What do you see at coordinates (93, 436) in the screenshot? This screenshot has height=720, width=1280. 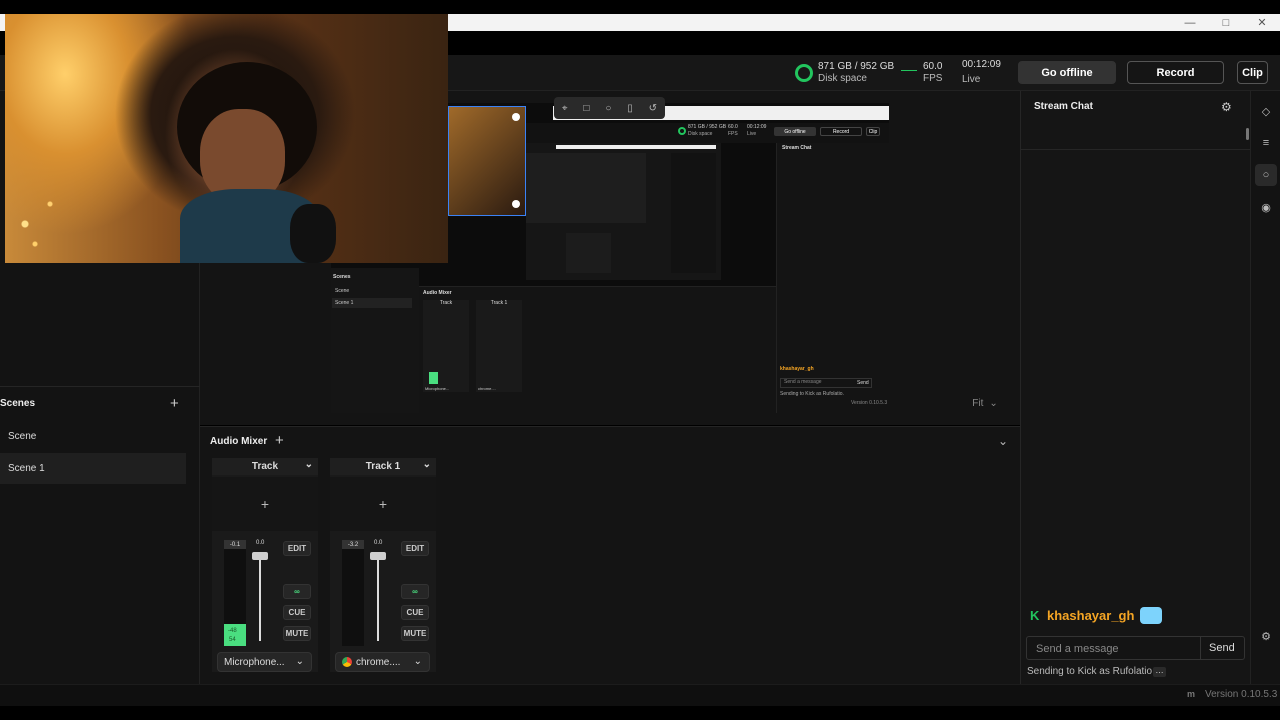 I see `scene-item: Scene` at bounding box center [93, 436].